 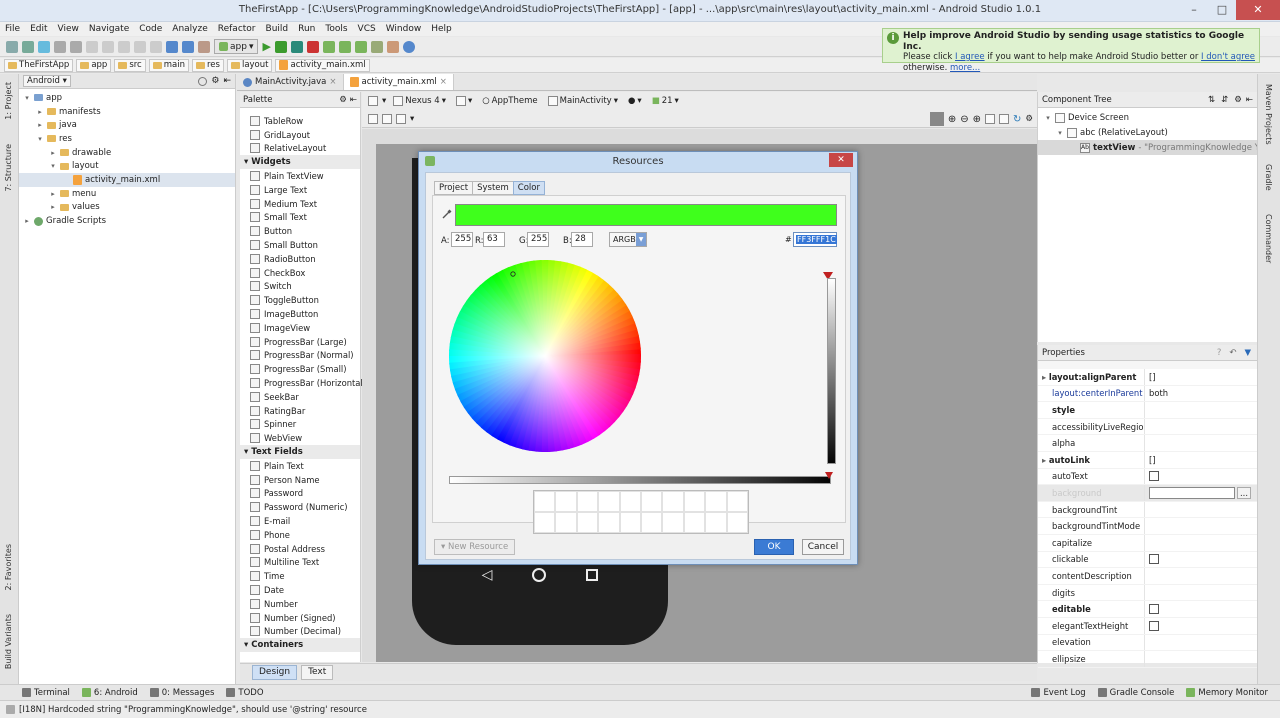 What do you see at coordinates (39, 65) in the screenshot?
I see `breadcrumb-item: TheFirstApp` at bounding box center [39, 65].